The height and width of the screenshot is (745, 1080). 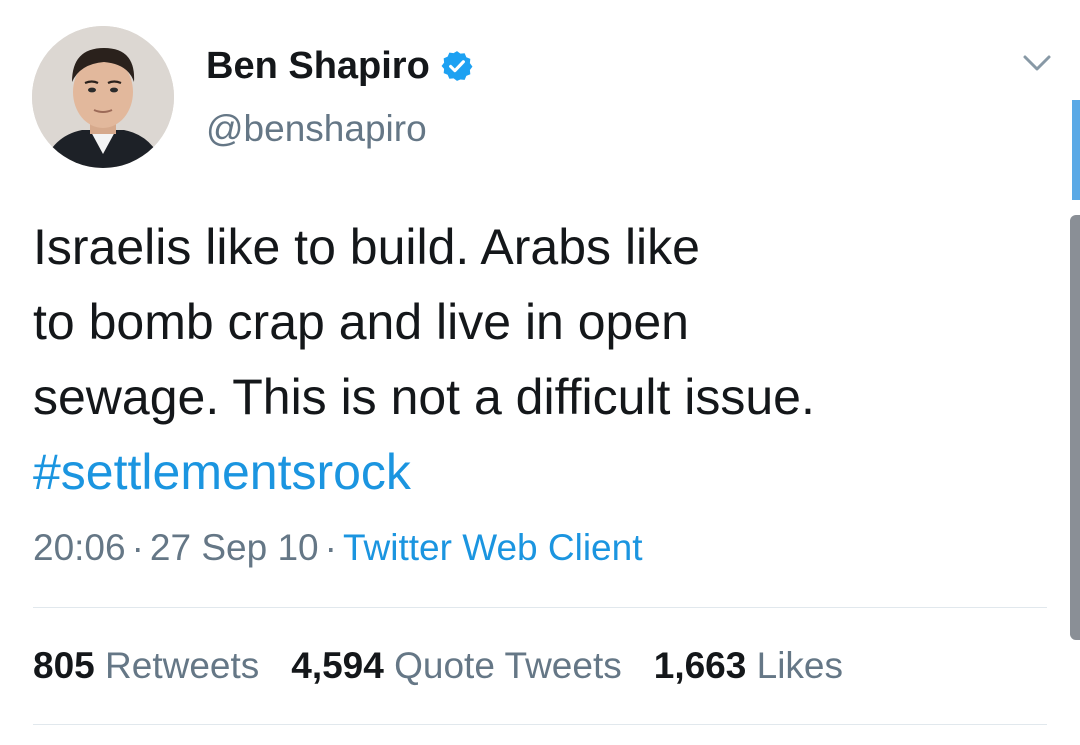 I want to click on scrollbar-thumb, so click(x=1075, y=427).